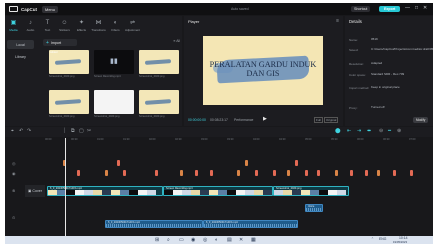  I want to click on browser-icon: ◉, so click(193, 240).